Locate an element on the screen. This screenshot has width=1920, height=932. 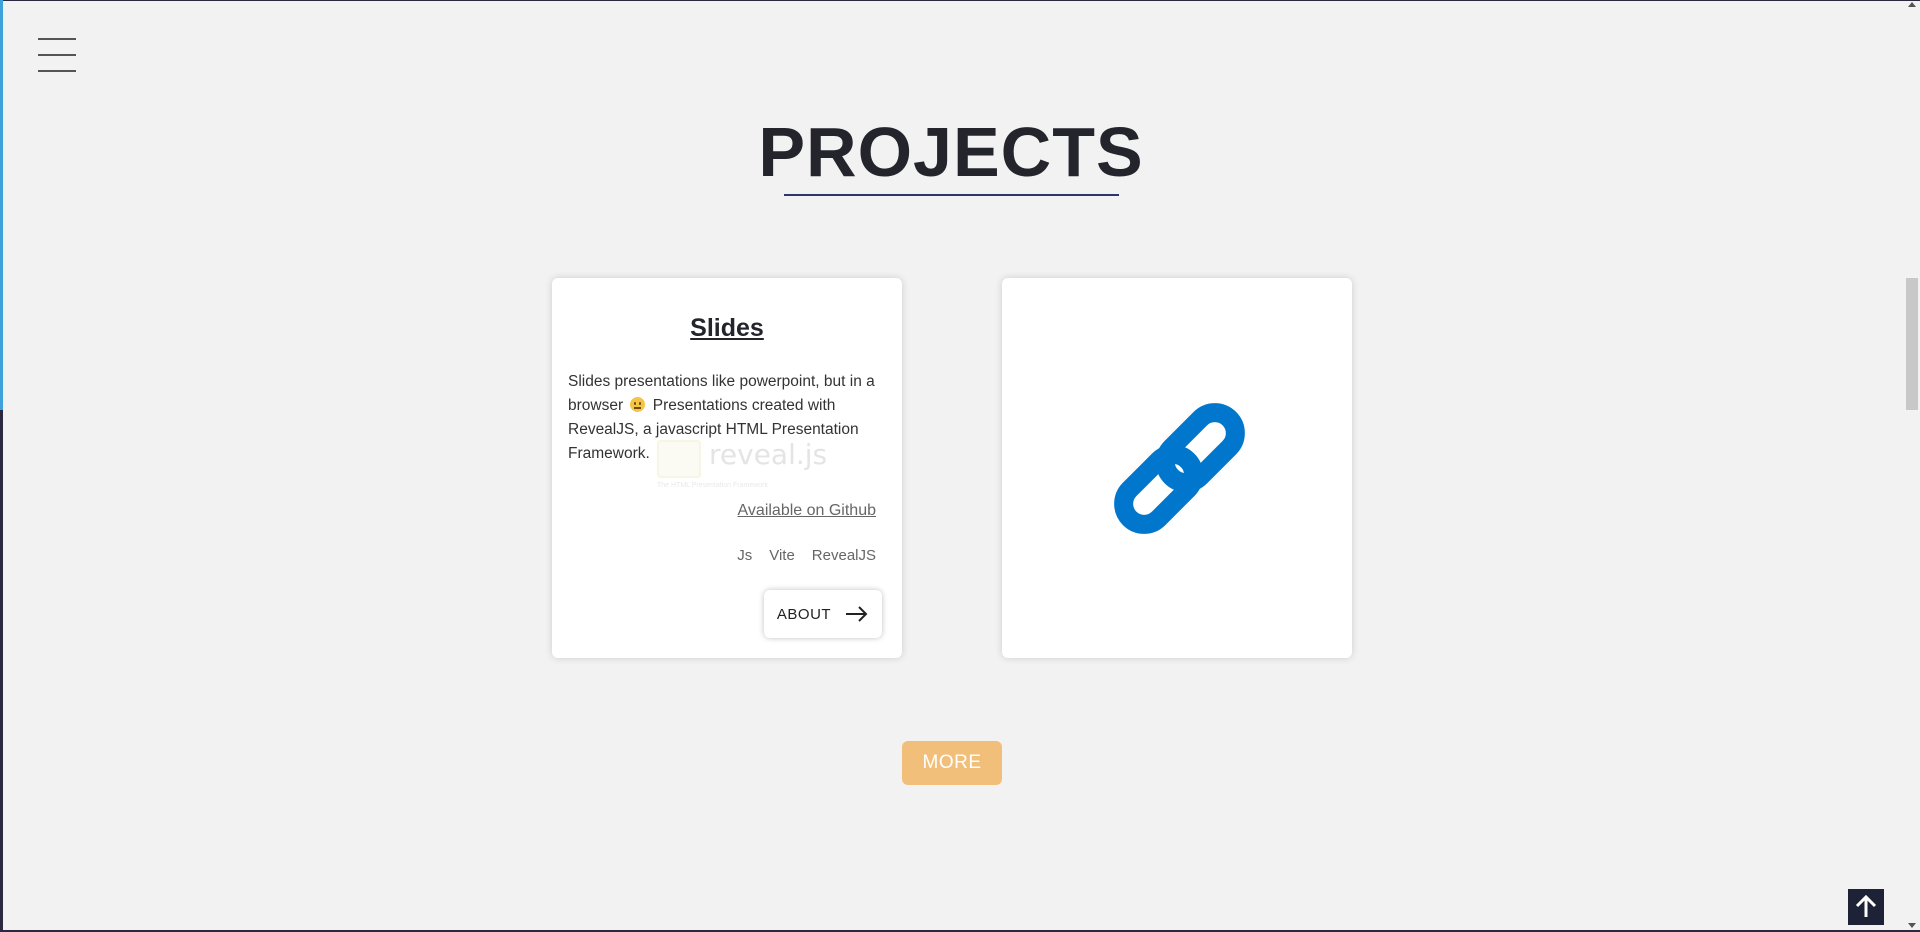
reveal-logo-subtitle: The HTML Presentation Framework is located at coordinates (712, 485).